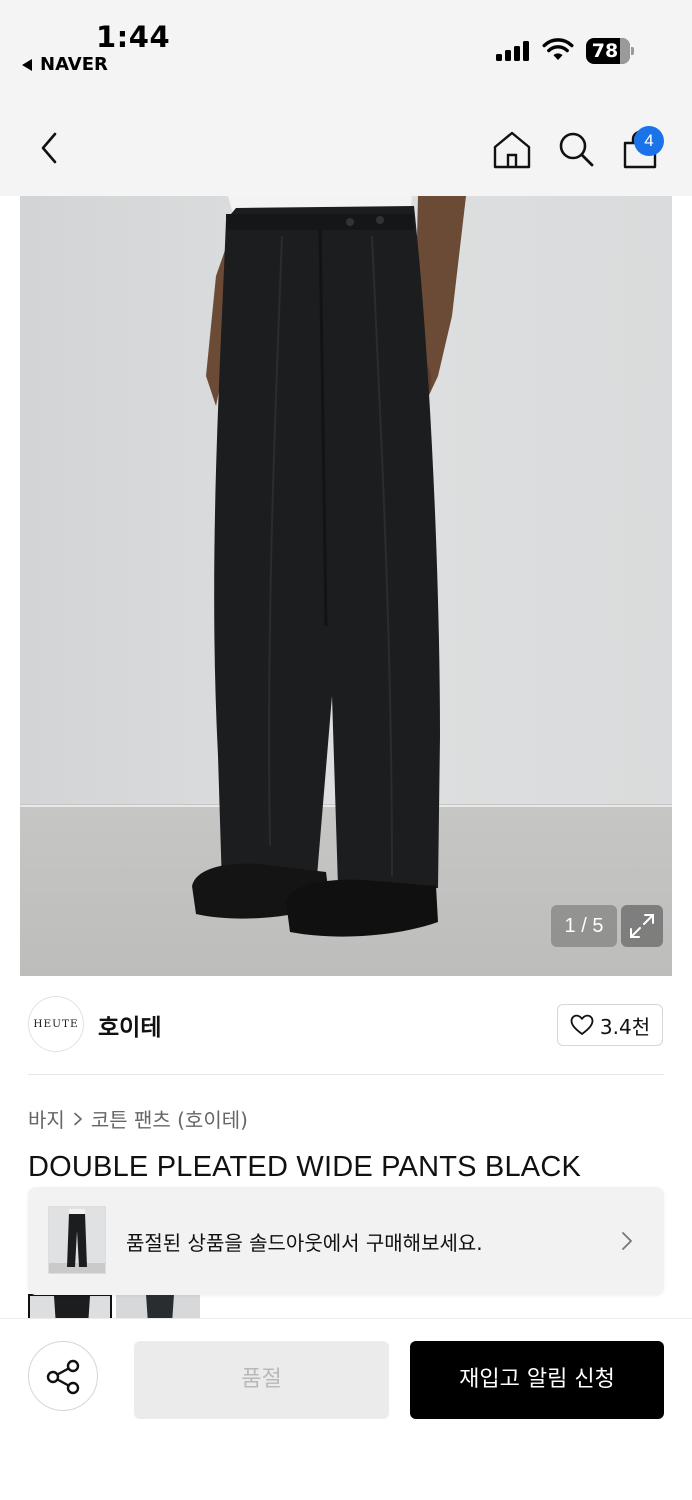  What do you see at coordinates (512, 150) in the screenshot?
I see `home-icon` at bounding box center [512, 150].